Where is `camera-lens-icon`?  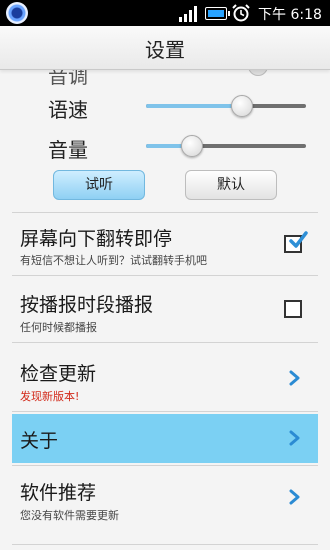 camera-lens-icon is located at coordinates (17, 13).